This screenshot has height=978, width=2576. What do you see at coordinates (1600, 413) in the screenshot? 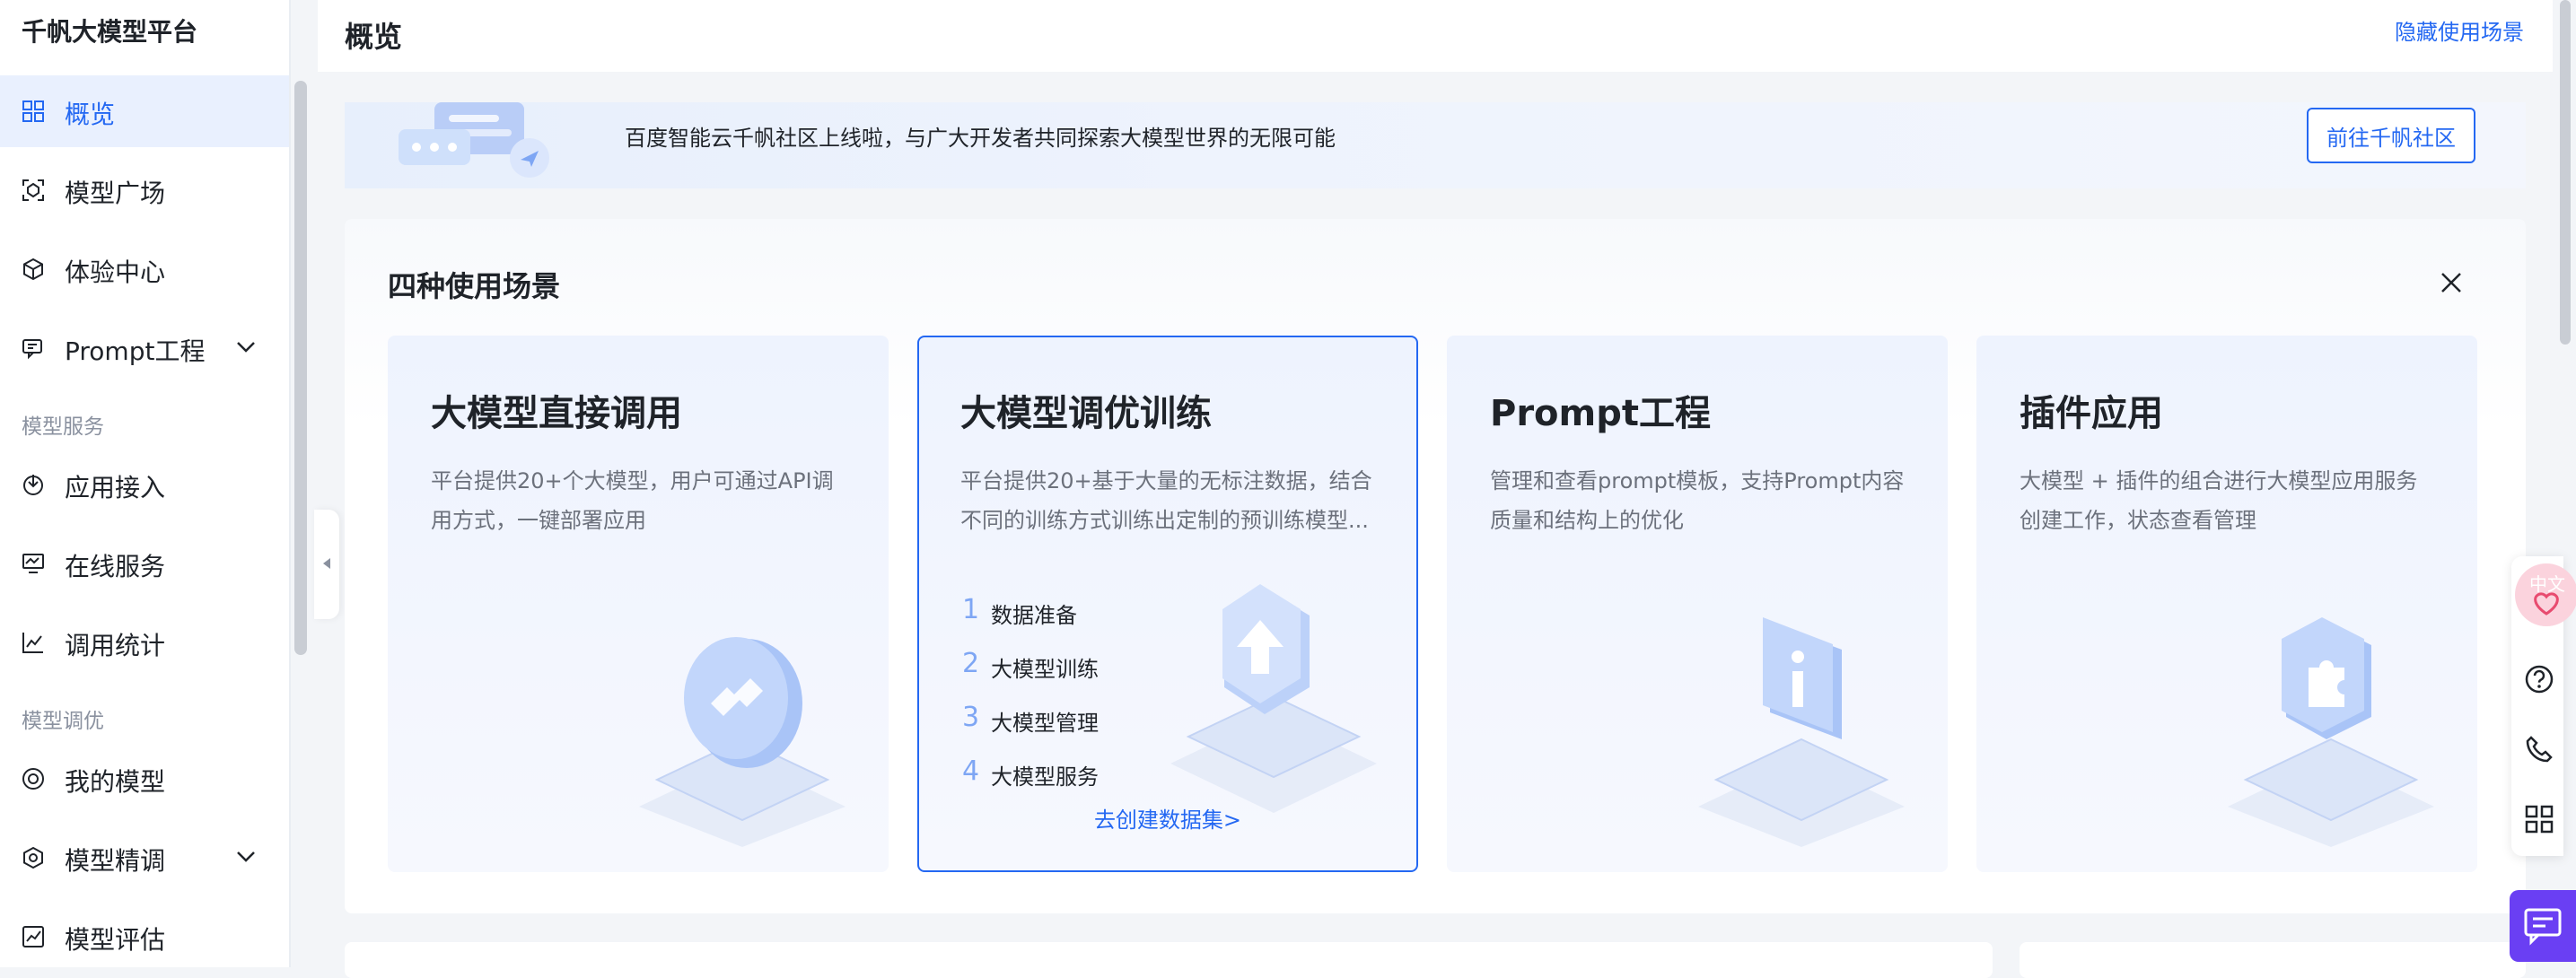
I see `card-title: Prompt工程` at bounding box center [1600, 413].